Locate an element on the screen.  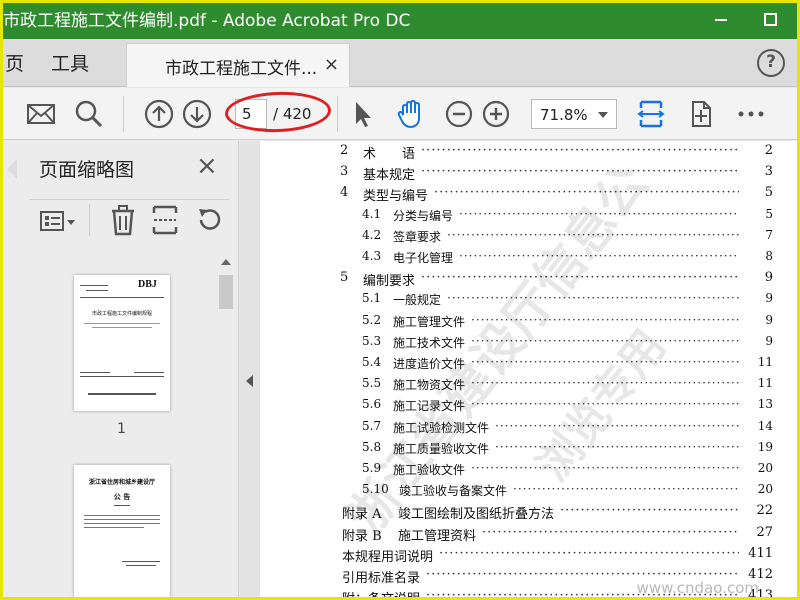
toc-number: 5.9 is located at coordinates (372, 468).